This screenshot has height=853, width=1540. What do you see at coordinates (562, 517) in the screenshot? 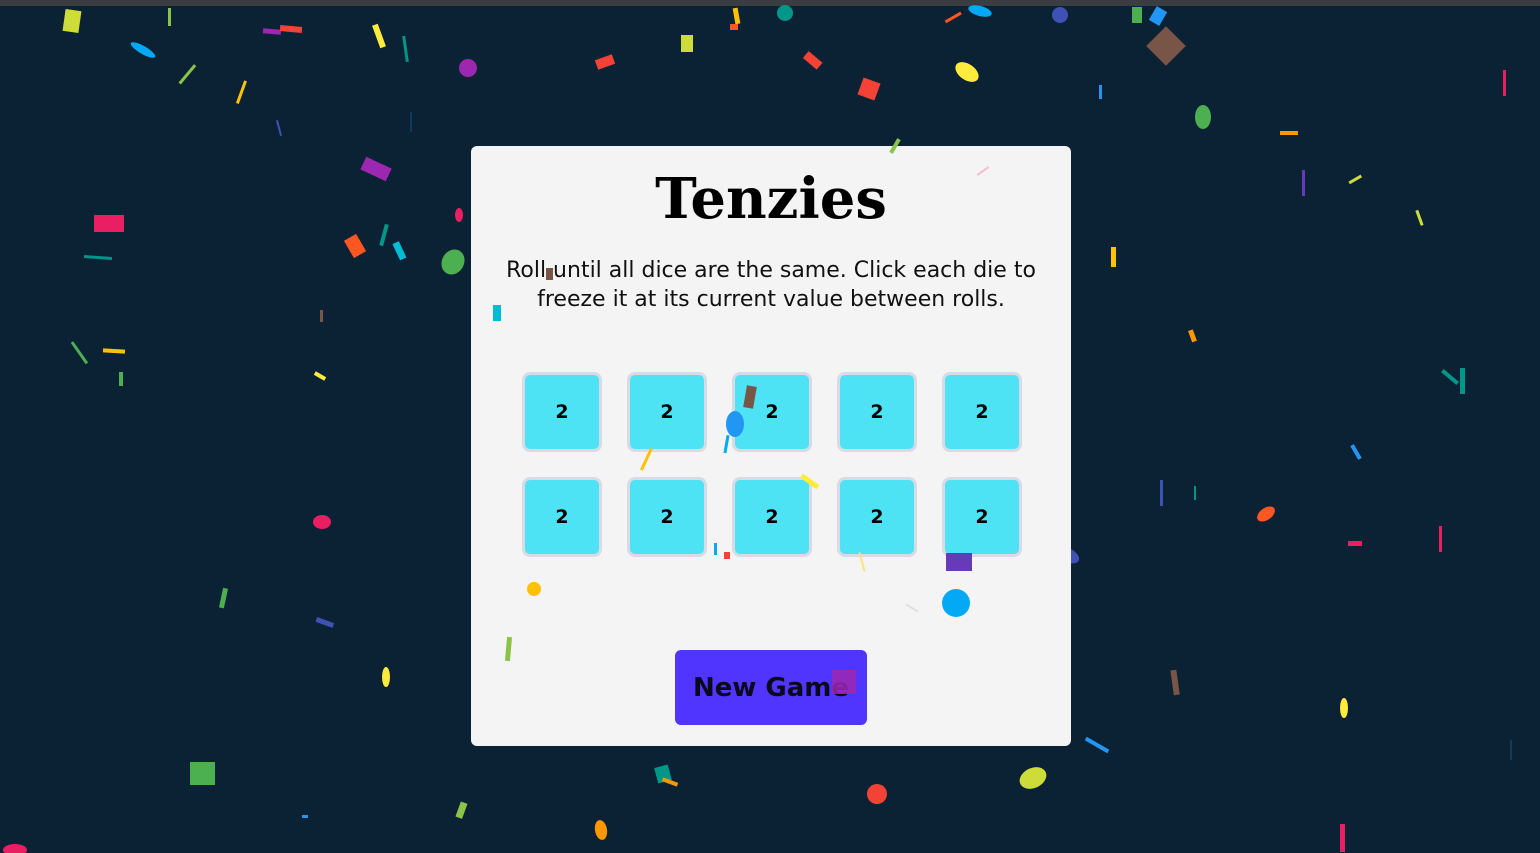
I see `die-6: 2` at bounding box center [562, 517].